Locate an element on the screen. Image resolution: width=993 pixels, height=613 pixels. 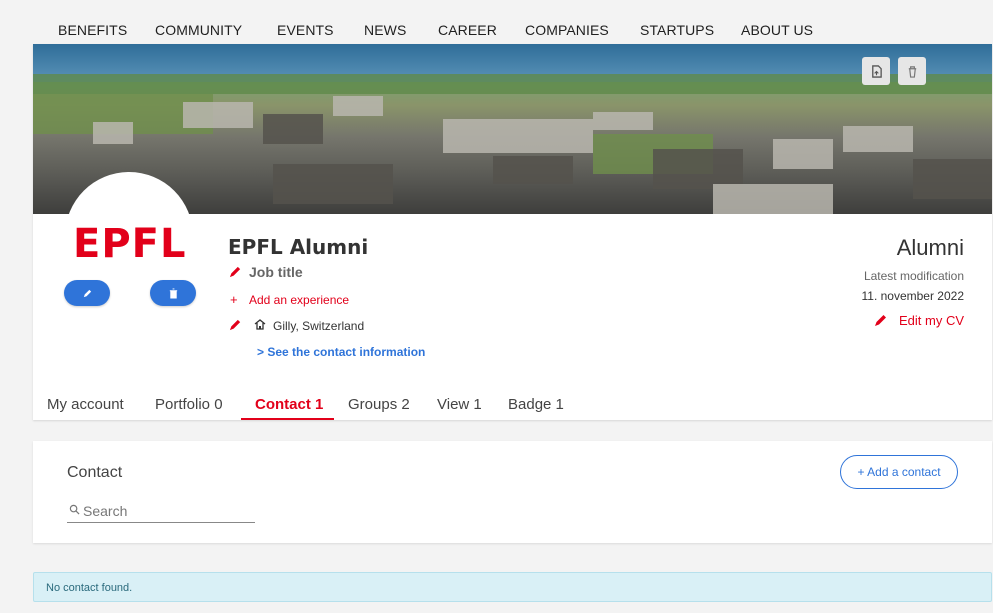
add-experience-link: Add an experience is located at coordinates (299, 300).